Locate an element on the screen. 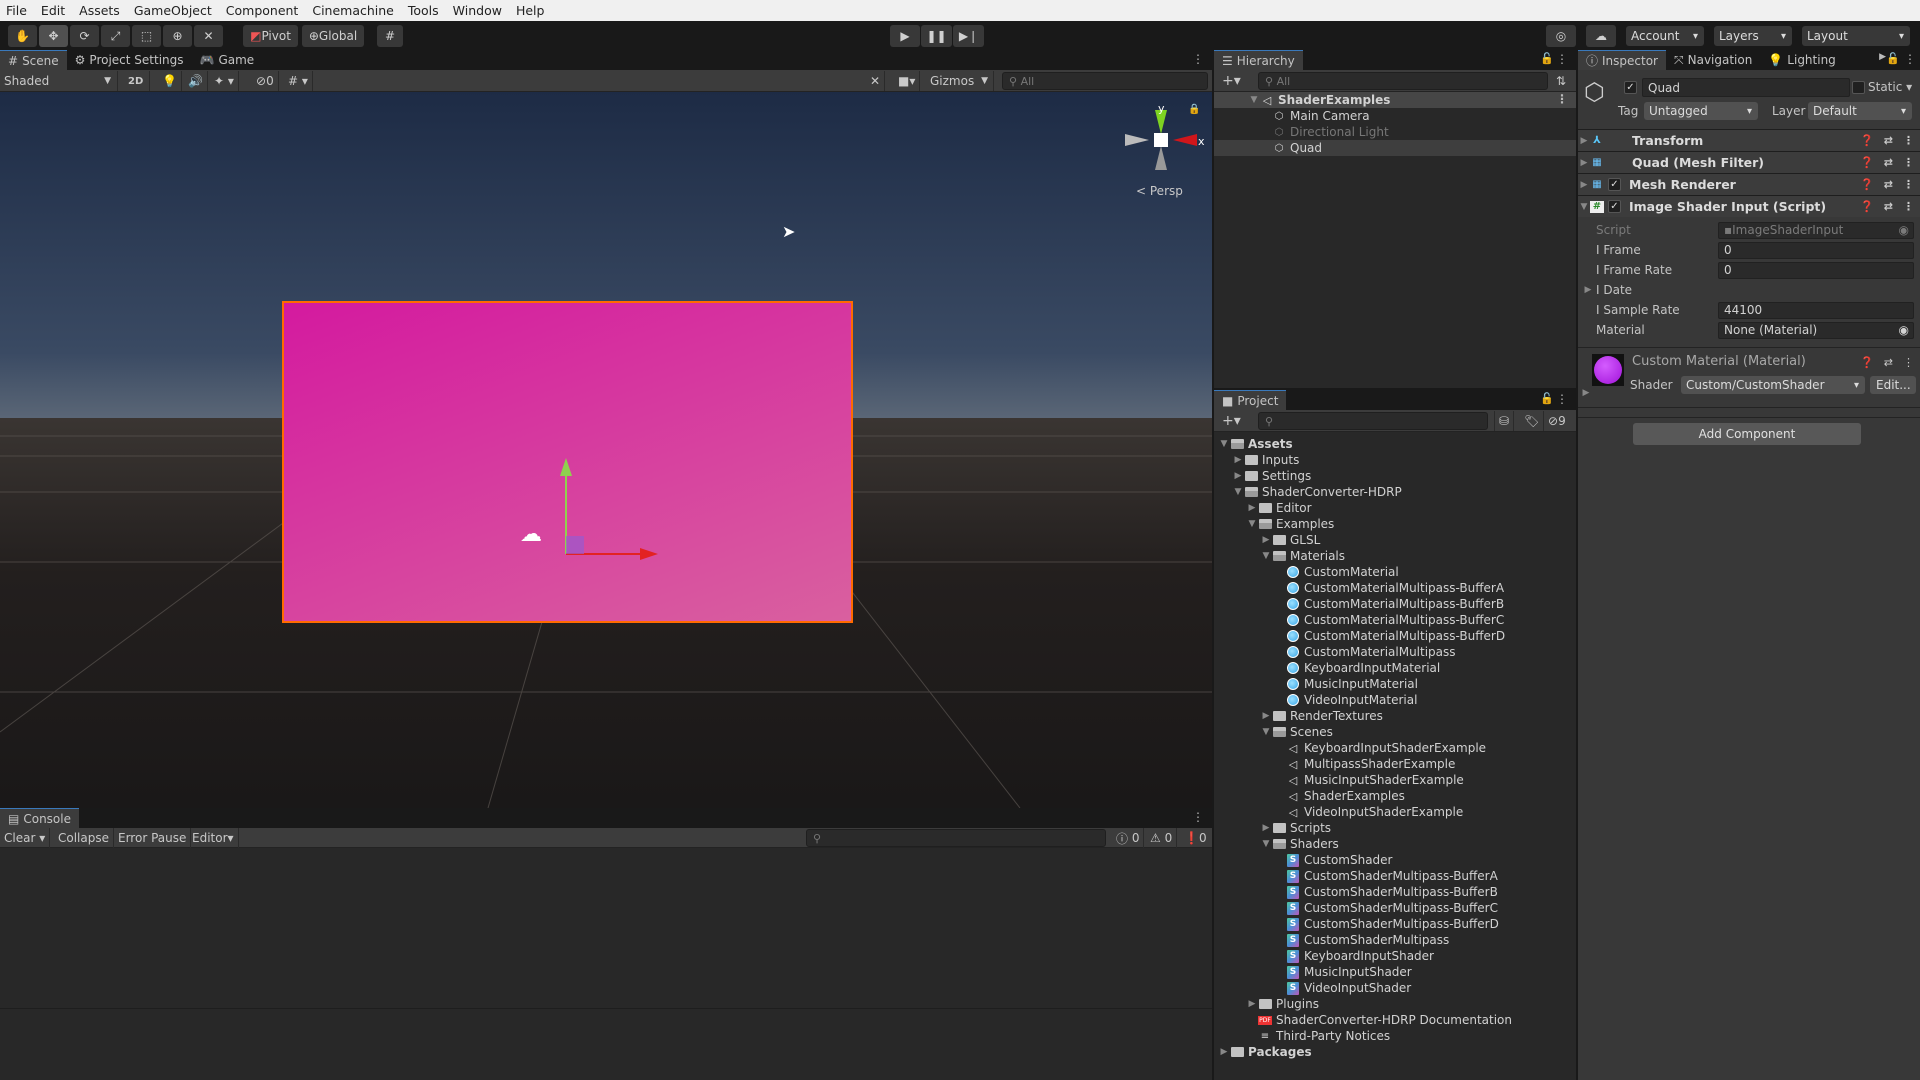 The width and height of the screenshot is (1920, 1080). i-frame-rate-input: 0 is located at coordinates (1816, 270).